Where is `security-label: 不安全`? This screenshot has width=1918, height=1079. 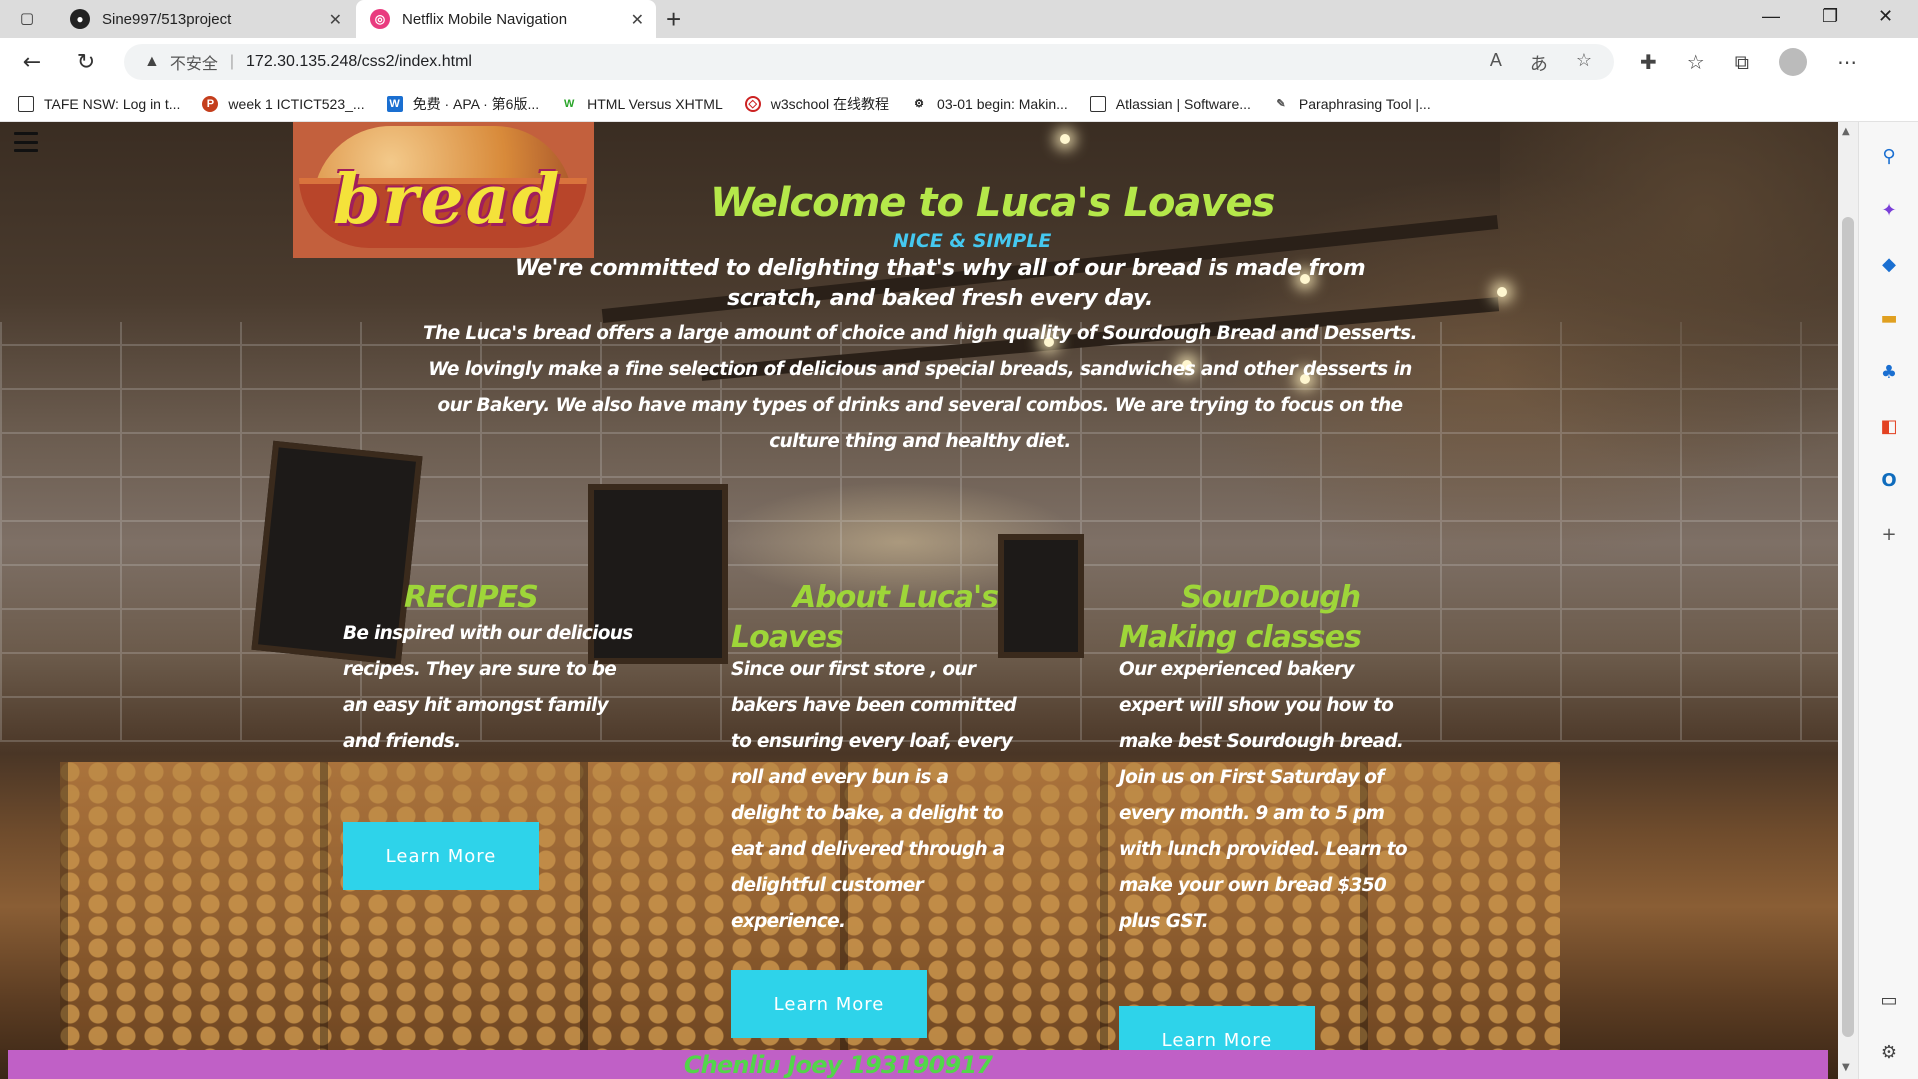
security-label: 不安全 is located at coordinates (194, 62).